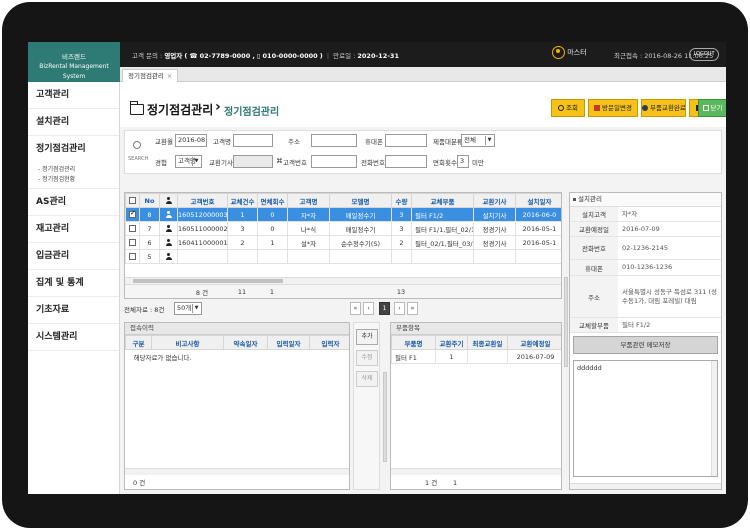 This screenshot has height=530, width=750. Describe the element at coordinates (704, 54) in the screenshot. I see `logout-button: LOGOUT` at that location.